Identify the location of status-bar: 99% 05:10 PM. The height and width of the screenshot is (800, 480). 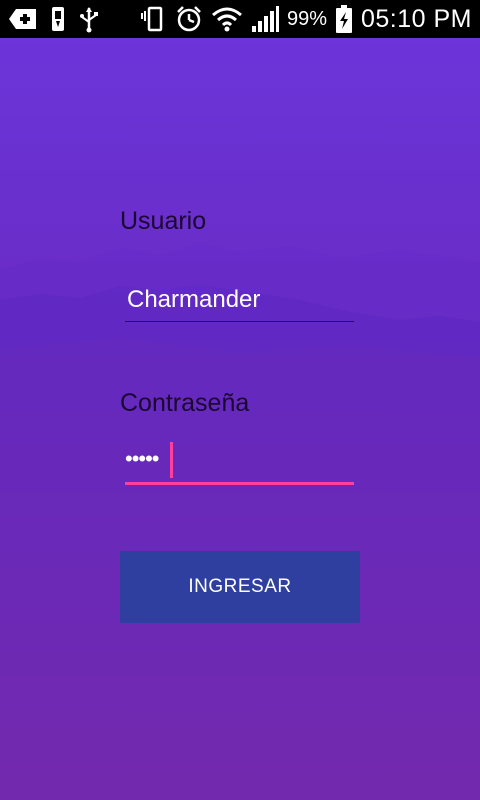
(240, 19).